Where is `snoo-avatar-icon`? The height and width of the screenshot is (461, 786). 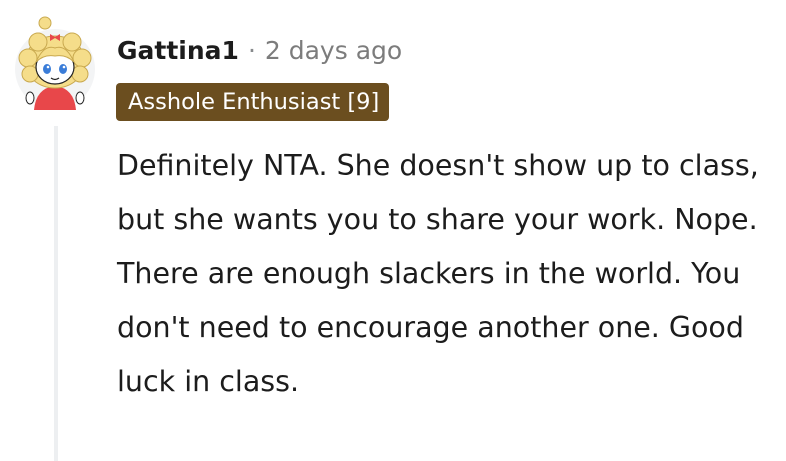 snoo-avatar-icon is located at coordinates (55, 63).